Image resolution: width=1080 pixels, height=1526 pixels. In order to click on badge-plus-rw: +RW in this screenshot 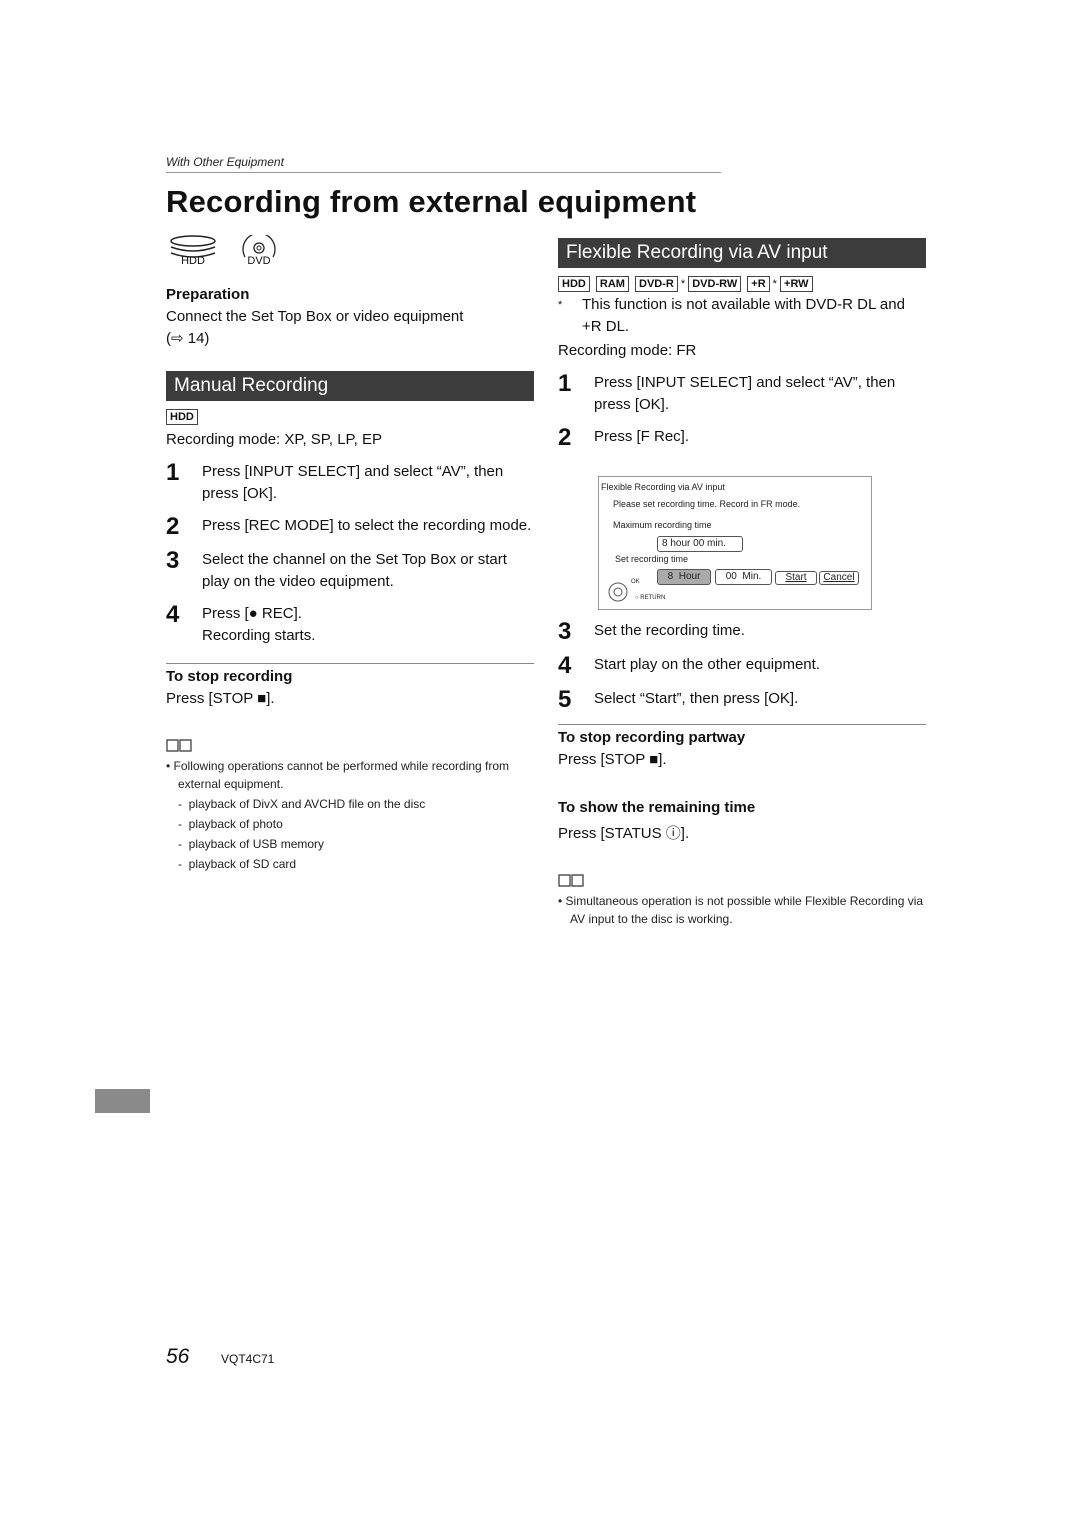, I will do `click(796, 284)`.